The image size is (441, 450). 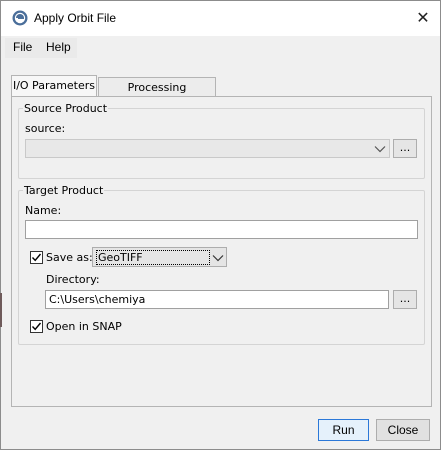 I want to click on source-product-title: Source Product, so click(x=66, y=108).